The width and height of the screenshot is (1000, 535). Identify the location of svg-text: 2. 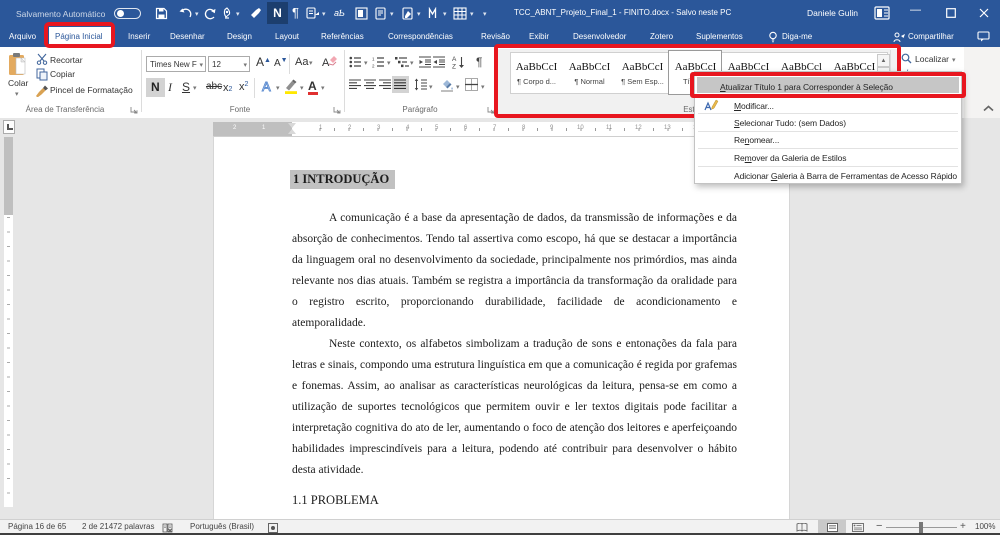
(373, 66).